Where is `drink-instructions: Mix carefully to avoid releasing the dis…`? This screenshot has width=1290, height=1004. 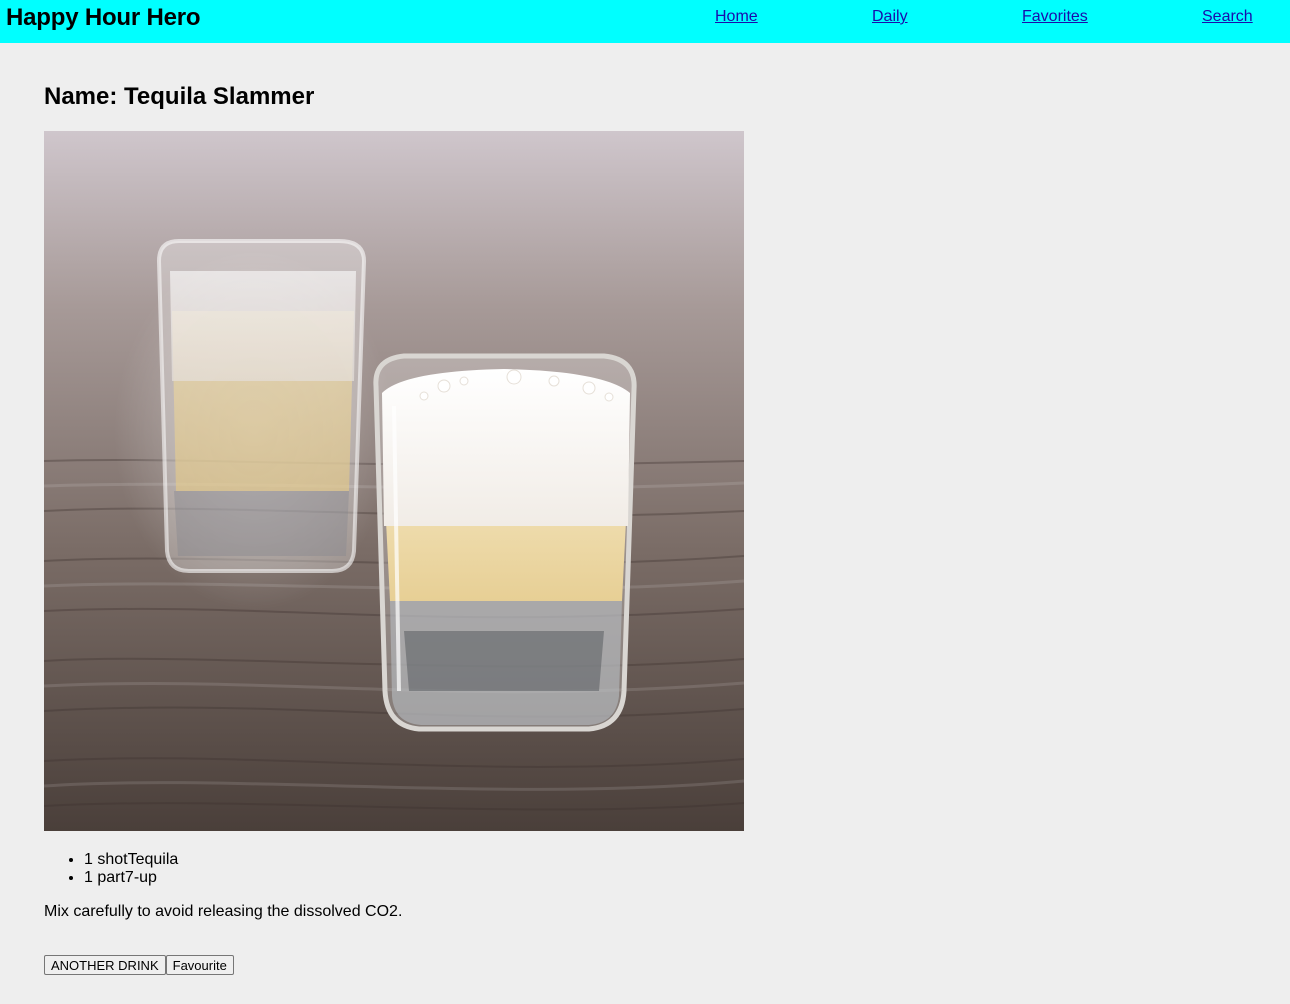
drink-instructions: Mix carefully to avoid releasing the dis… is located at coordinates (223, 911).